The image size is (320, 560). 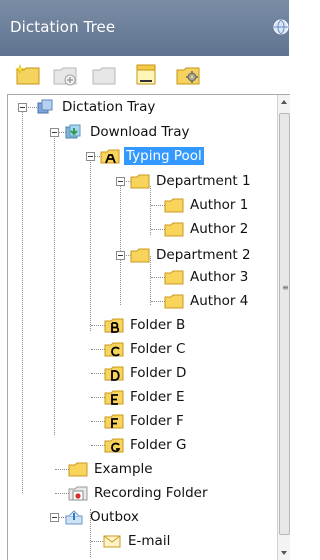 What do you see at coordinates (188, 75) in the screenshot?
I see `settings-icon` at bounding box center [188, 75].